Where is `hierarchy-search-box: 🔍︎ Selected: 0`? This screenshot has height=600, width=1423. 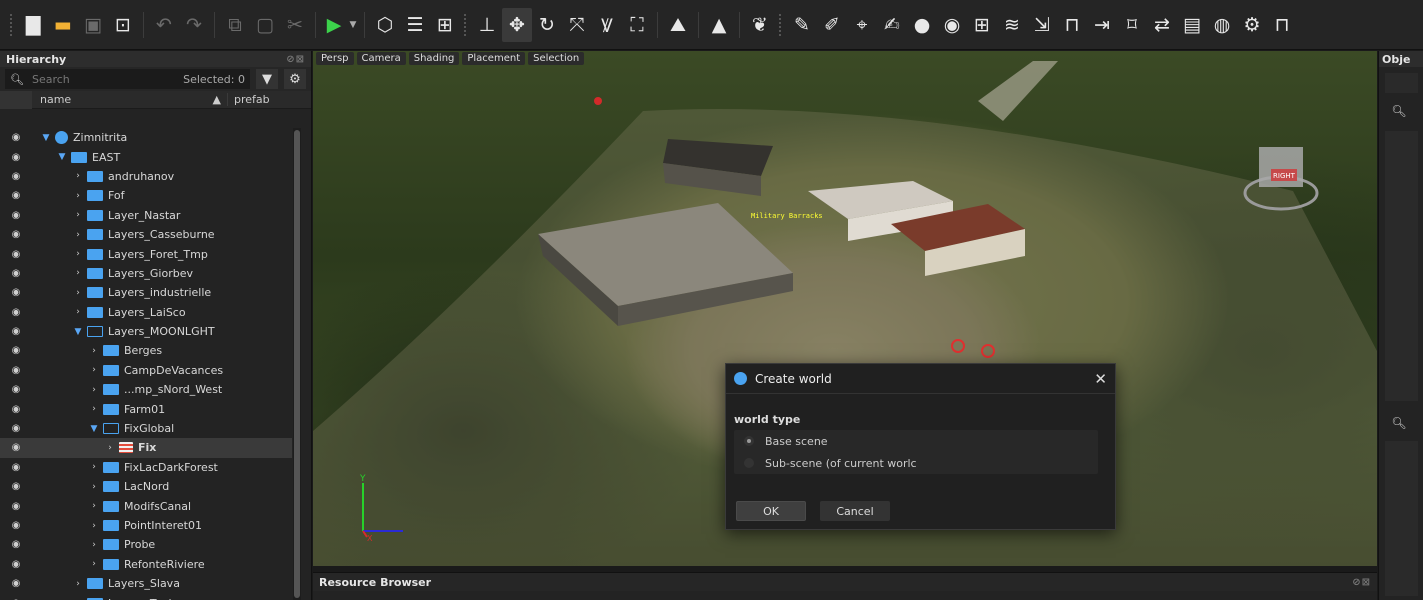 hierarchy-search-box: 🔍︎ Selected: 0 is located at coordinates (127, 79).